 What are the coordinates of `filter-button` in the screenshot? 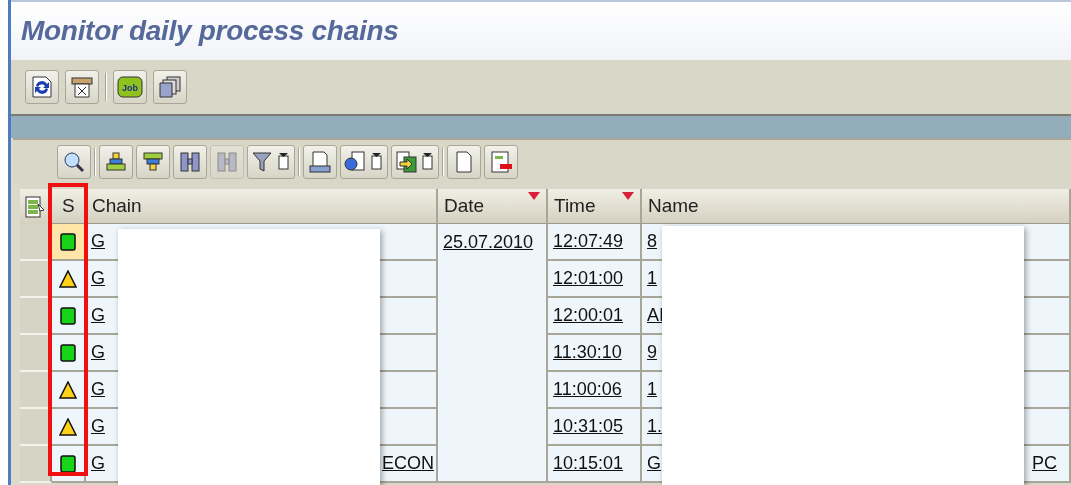 It's located at (271, 161).